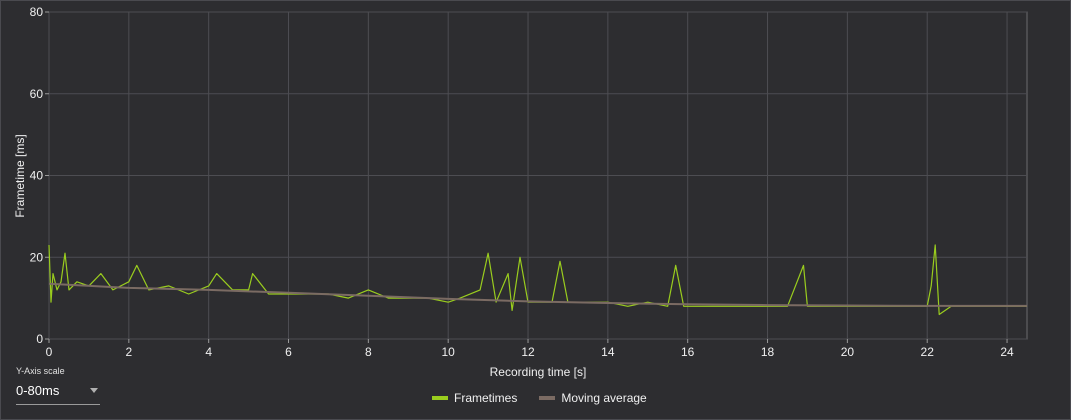 The height and width of the screenshot is (420, 1071). Describe the element at coordinates (768, 352) in the screenshot. I see `x-tick-label: 18` at that location.